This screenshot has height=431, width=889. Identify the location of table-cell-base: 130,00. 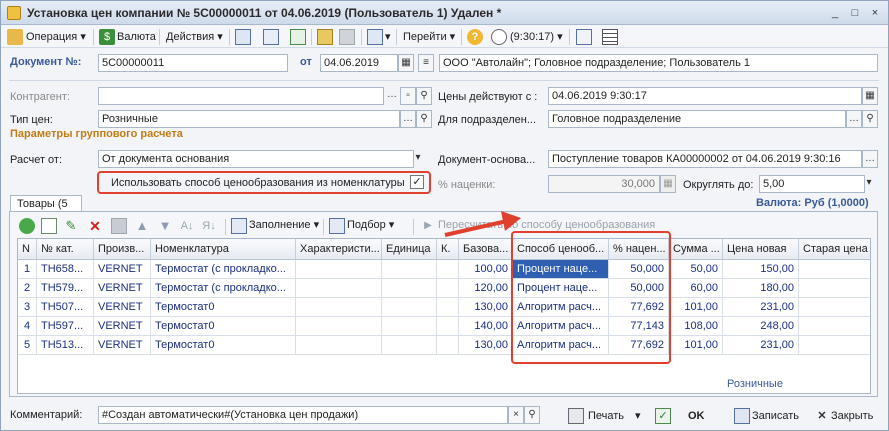
(486, 345).